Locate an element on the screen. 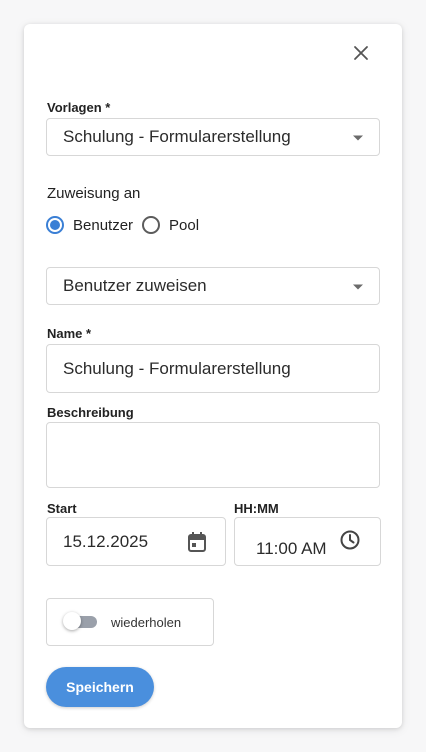 This screenshot has height=752, width=426. user-assign-placeholder: Benutzer zuweisen is located at coordinates (135, 285).